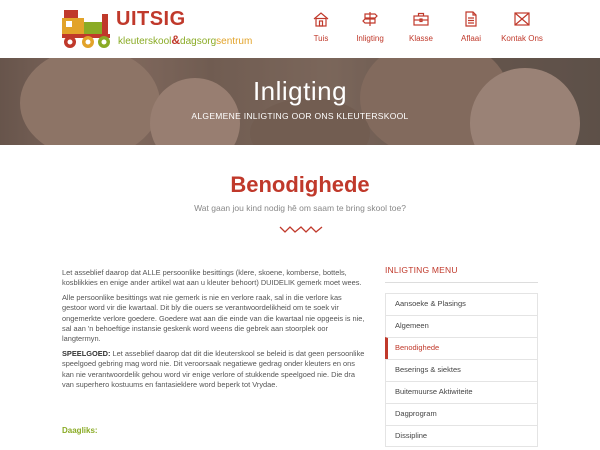 The image size is (600, 450). I want to click on signpost-icon, so click(370, 19).